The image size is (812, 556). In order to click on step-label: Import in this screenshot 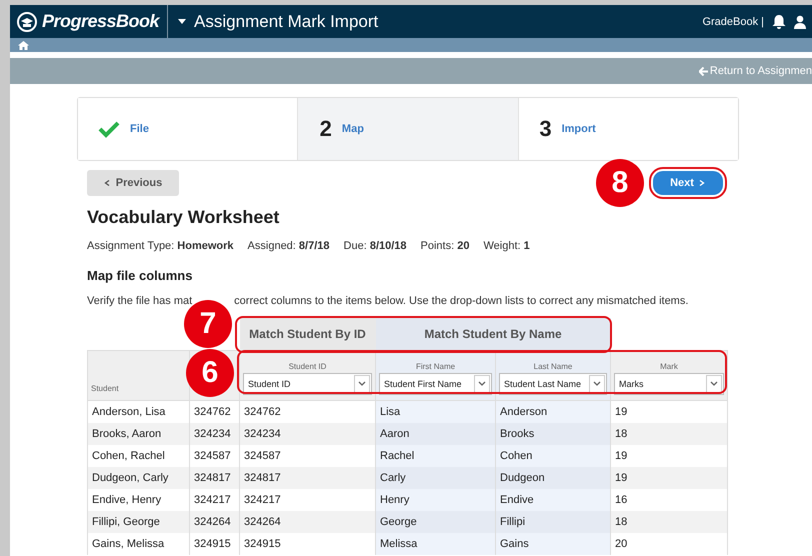, I will do `click(579, 129)`.